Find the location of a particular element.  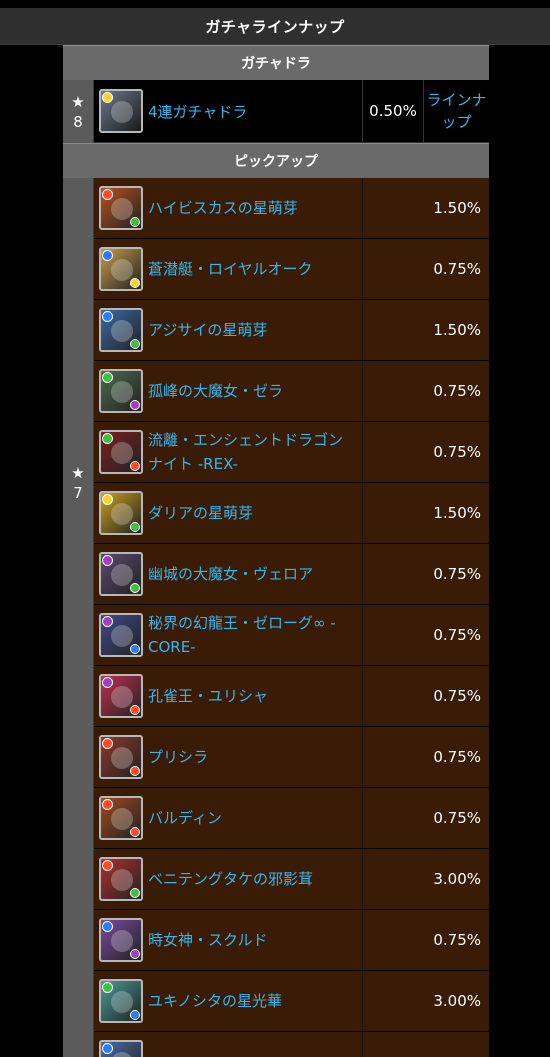

table-row: 孤峰の大魔女・ゼラ 0.75% is located at coordinates (291, 391).